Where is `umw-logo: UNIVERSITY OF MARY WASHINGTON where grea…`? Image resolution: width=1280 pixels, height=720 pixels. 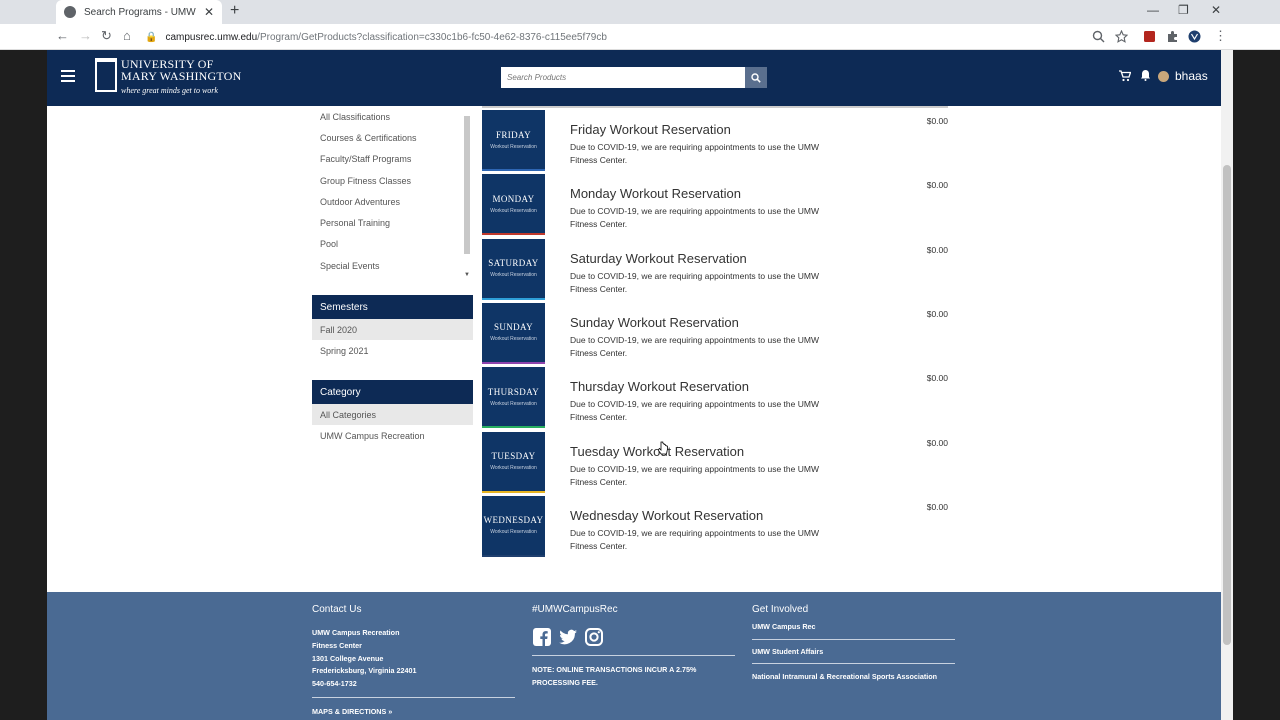
umw-logo: UNIVERSITY OF MARY WASHINGTON where grea… is located at coordinates (168, 76).